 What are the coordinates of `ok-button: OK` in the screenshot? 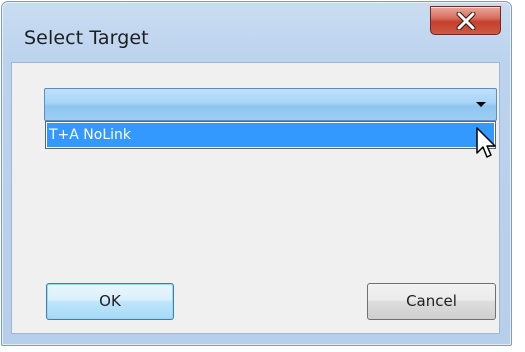 It's located at (110, 301).